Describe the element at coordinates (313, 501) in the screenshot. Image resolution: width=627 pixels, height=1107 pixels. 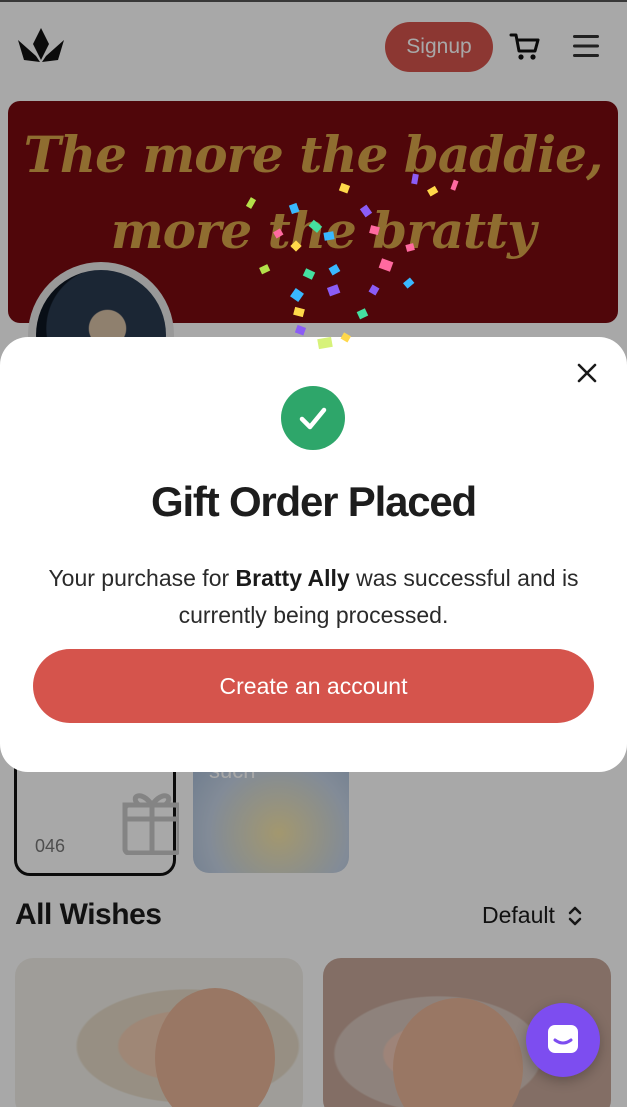
I see `modal-title: Gift Order Placed` at that location.